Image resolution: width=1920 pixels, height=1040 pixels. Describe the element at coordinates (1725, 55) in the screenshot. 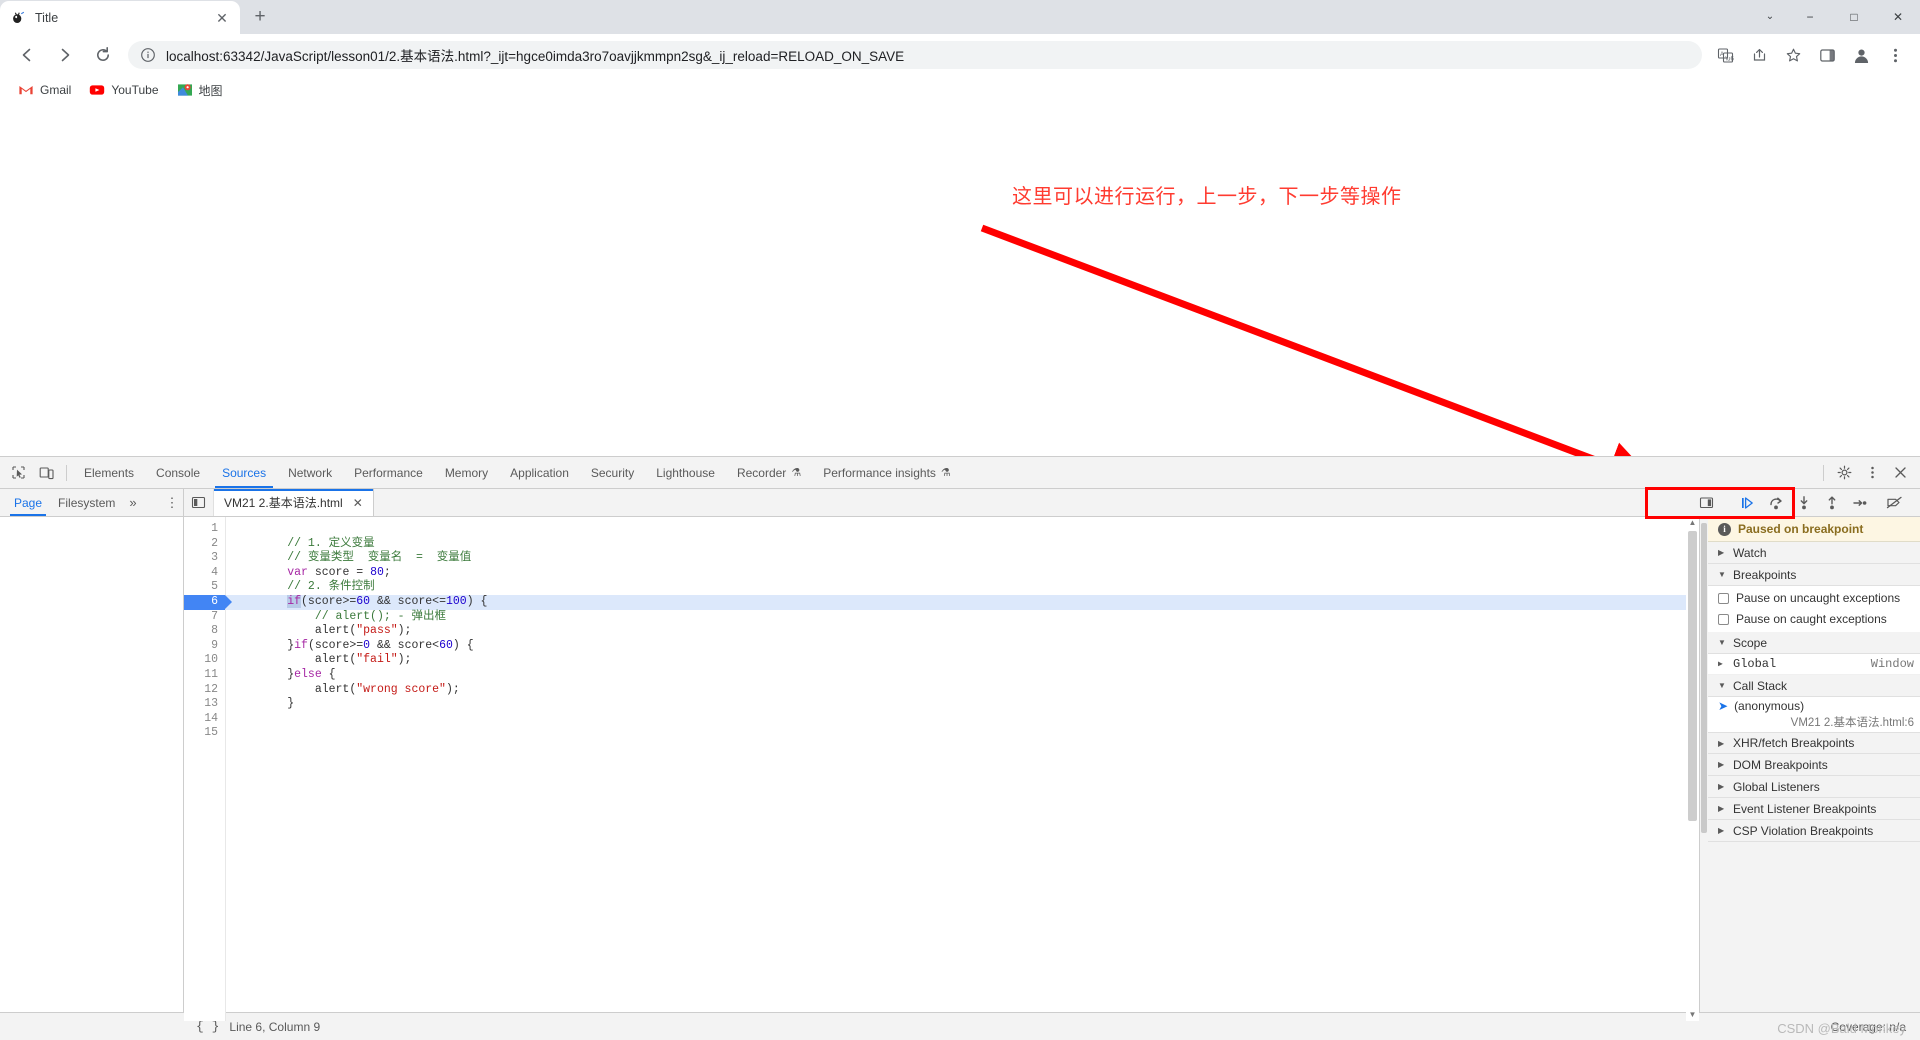

I see `translate-icon: A\u6587` at that location.